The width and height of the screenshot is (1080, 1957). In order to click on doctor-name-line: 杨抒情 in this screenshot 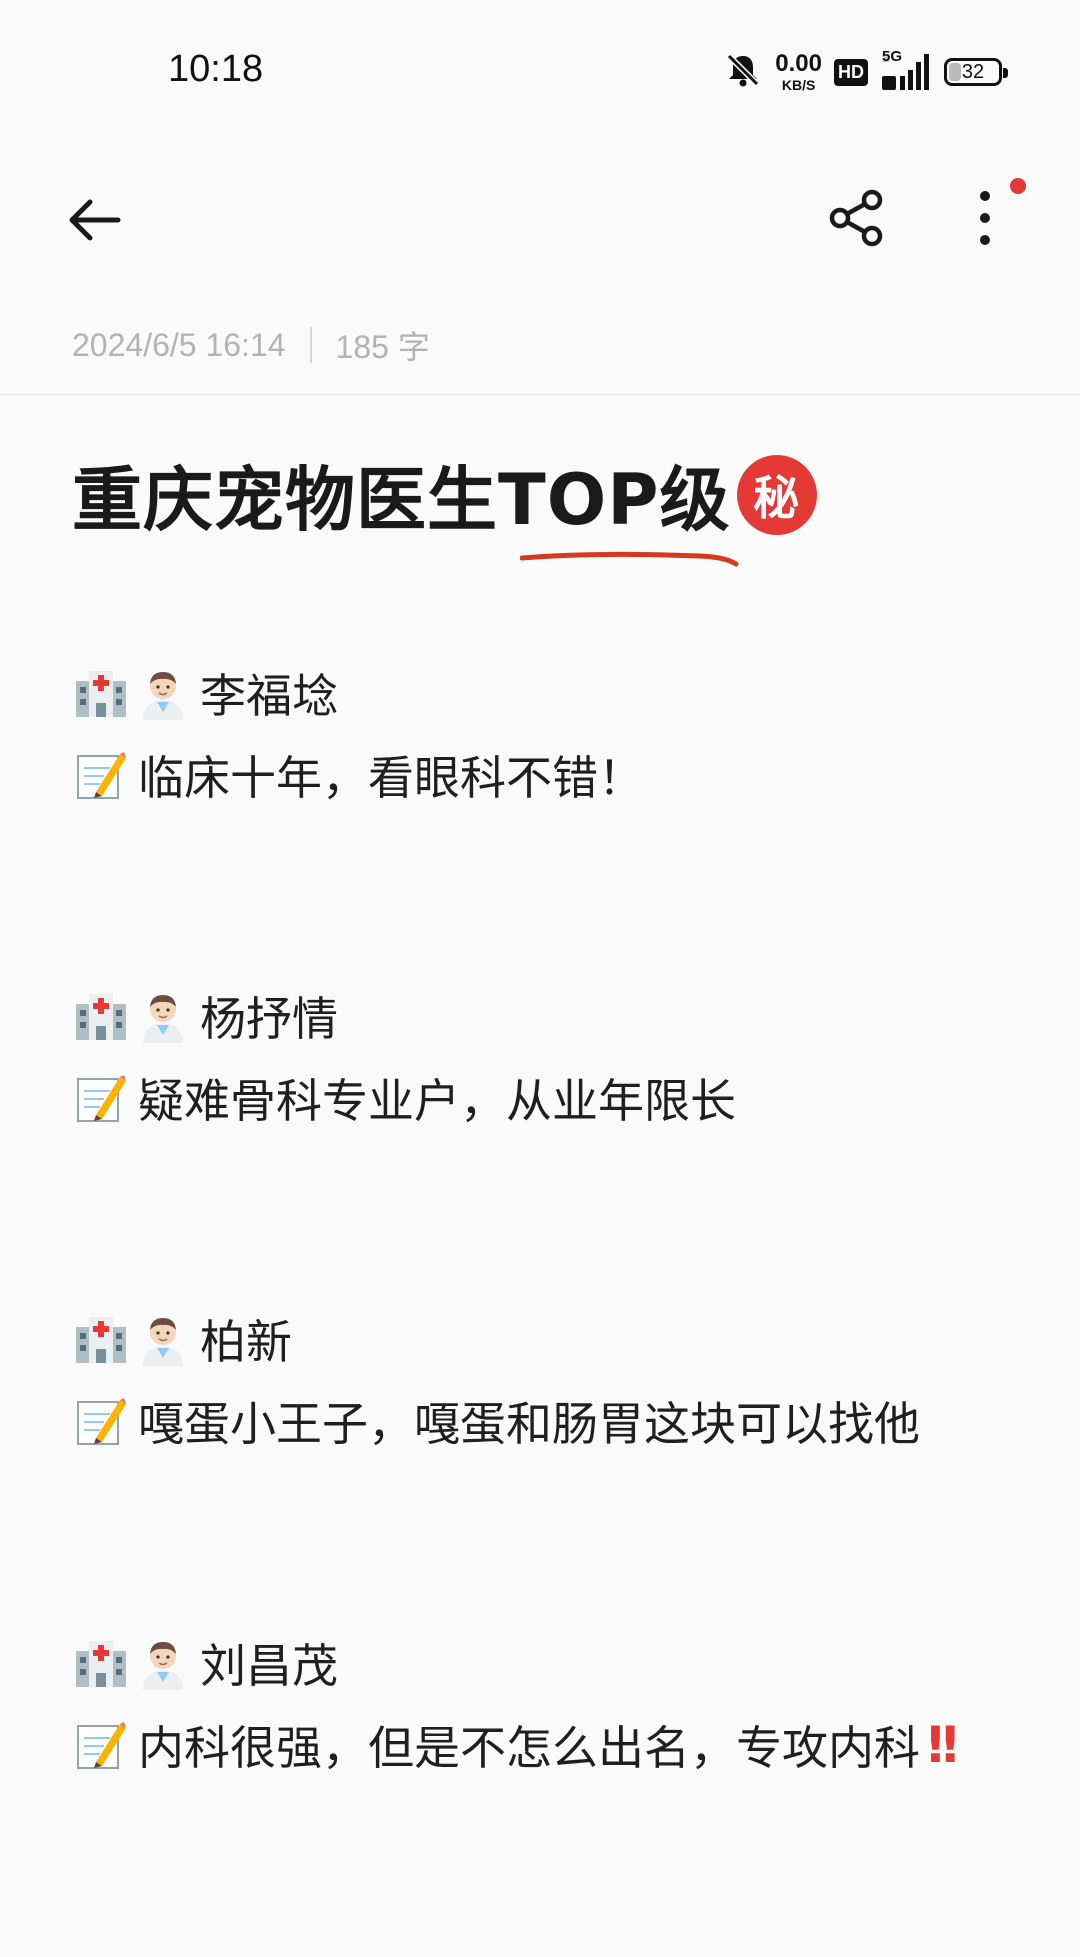, I will do `click(404, 1016)`.